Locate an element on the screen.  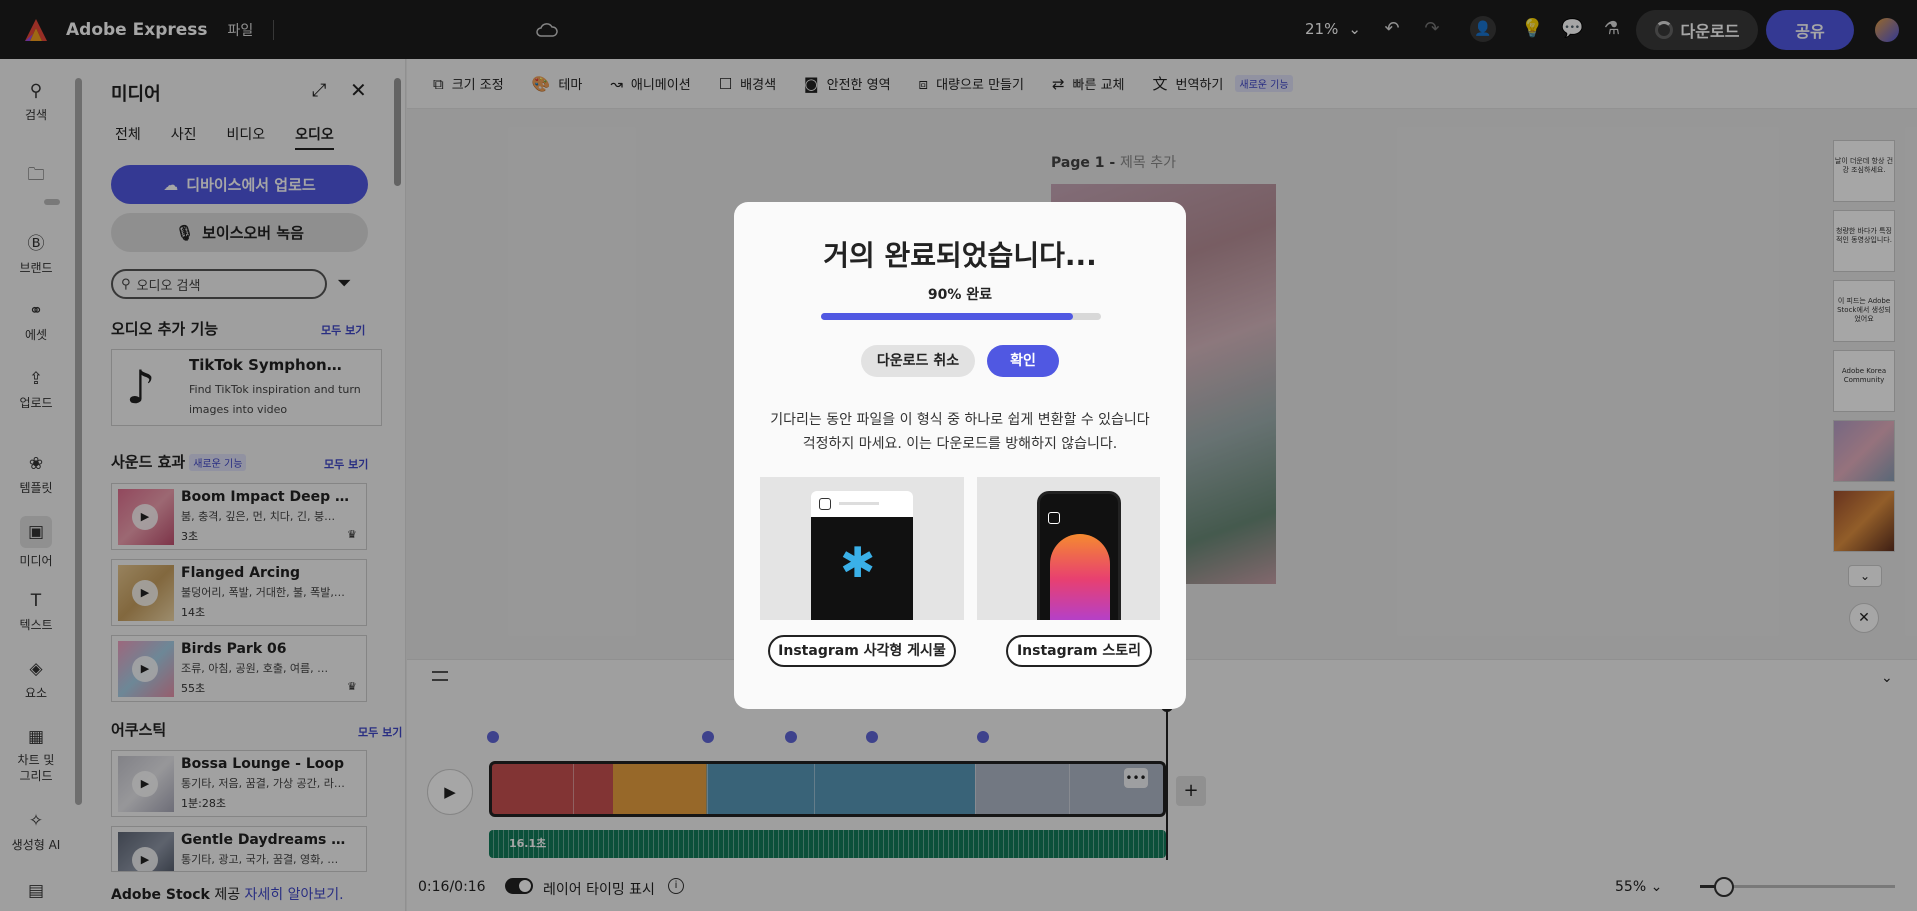
instagram-story-button: Instagram 스토리 is located at coordinates (1079, 651).